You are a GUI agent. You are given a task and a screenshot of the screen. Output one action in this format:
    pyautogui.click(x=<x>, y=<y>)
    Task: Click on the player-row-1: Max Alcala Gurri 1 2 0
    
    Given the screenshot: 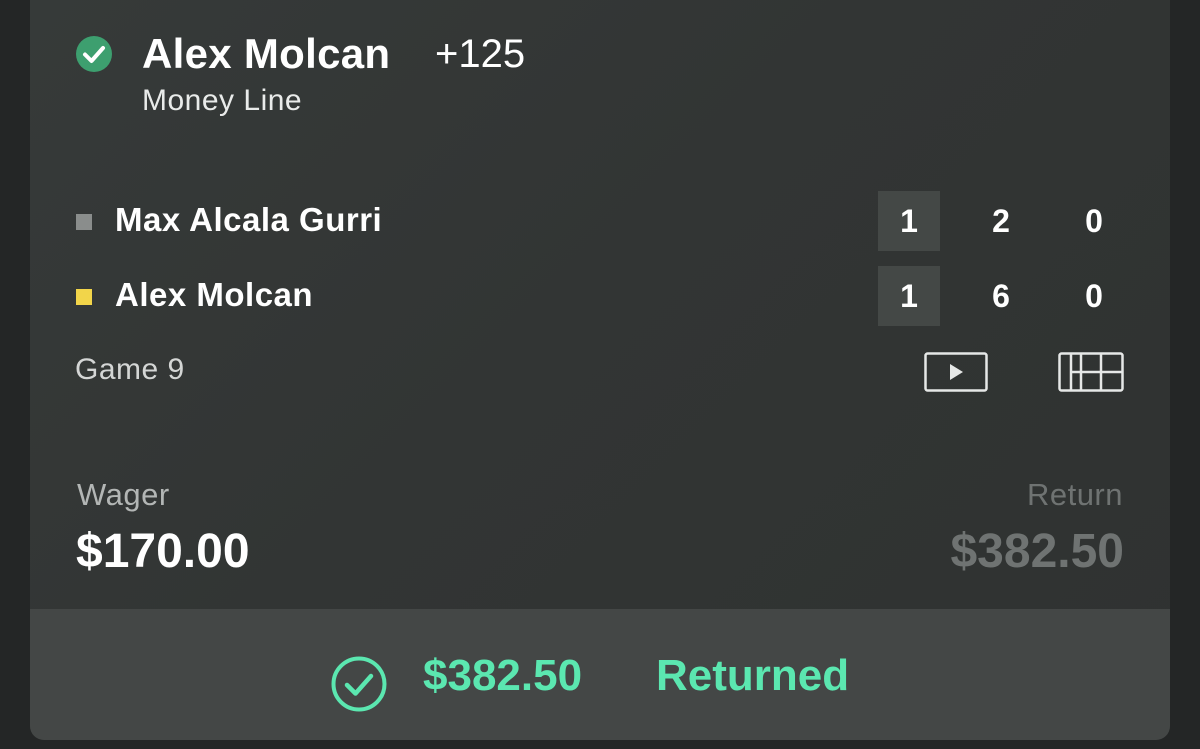 What is the action you would take?
    pyautogui.click(x=600, y=221)
    